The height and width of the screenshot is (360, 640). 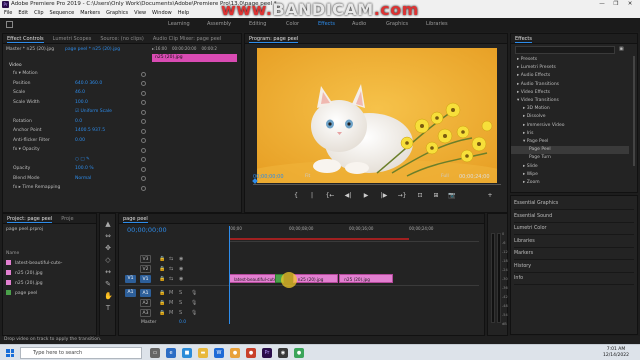 What do you see at coordinates (348, 195) in the screenshot?
I see `step-back-button: ◀|` at bounding box center [348, 195].